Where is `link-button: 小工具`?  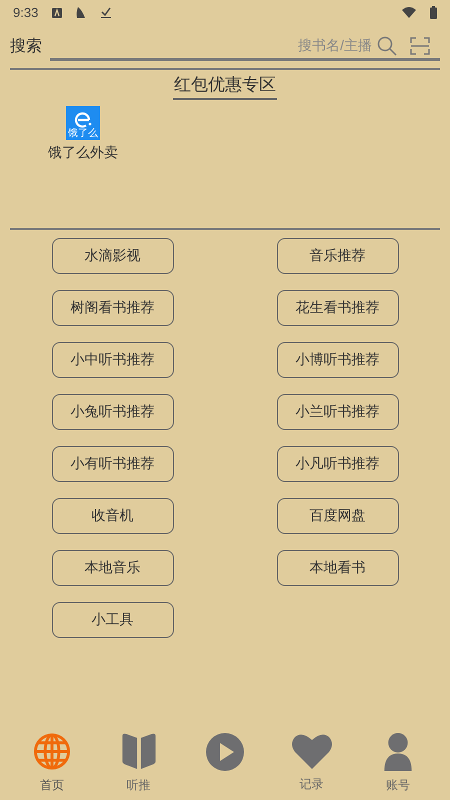 link-button: 小工具 is located at coordinates (113, 620).